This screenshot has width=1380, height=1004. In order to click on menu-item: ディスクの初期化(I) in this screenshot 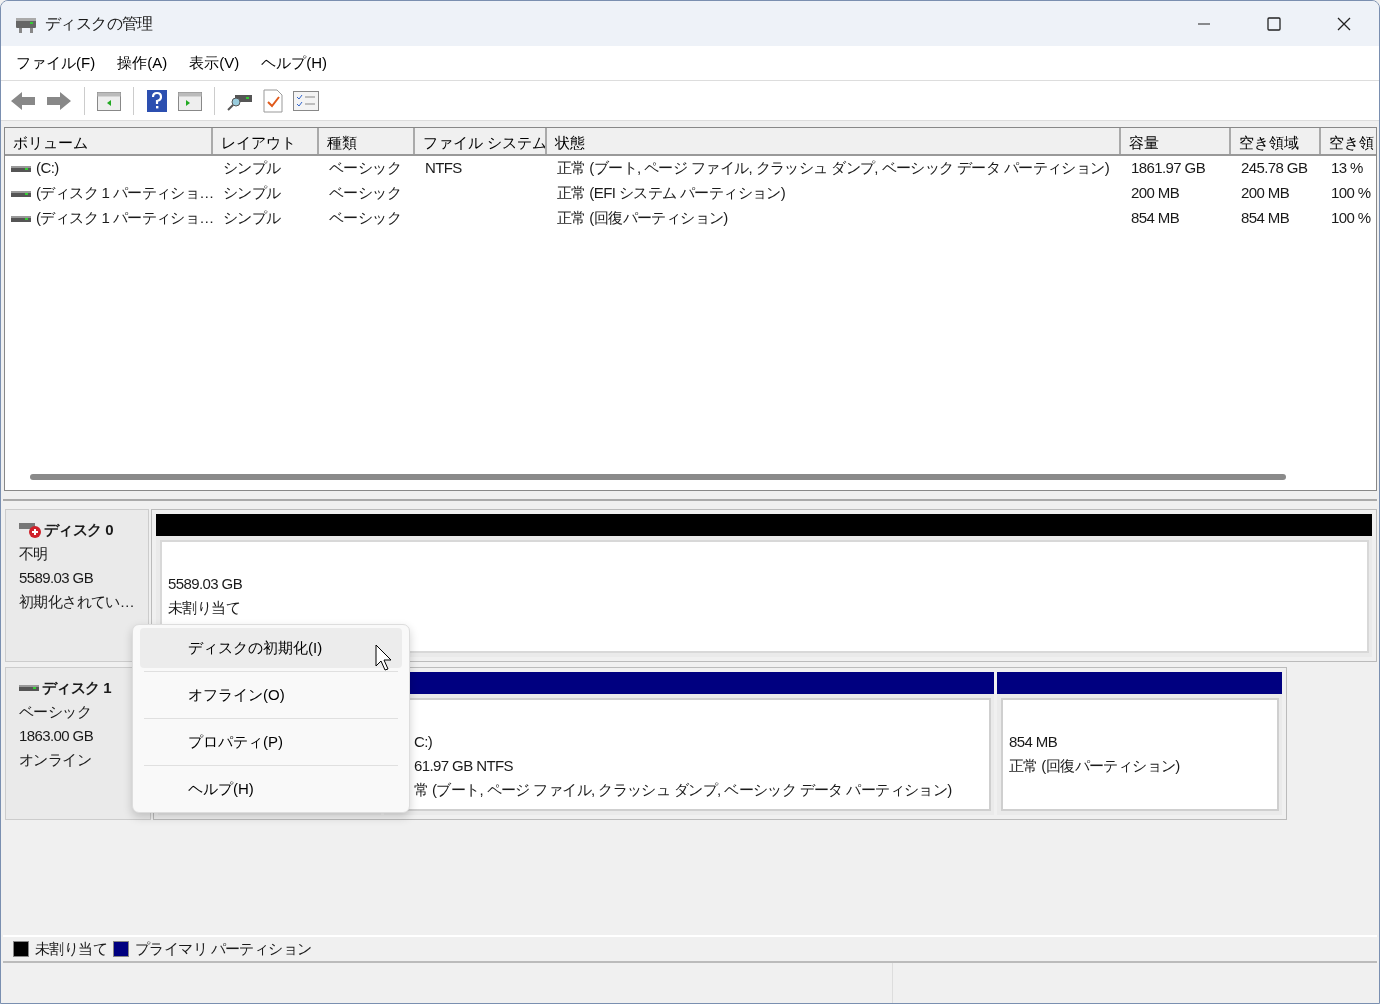, I will do `click(271, 648)`.